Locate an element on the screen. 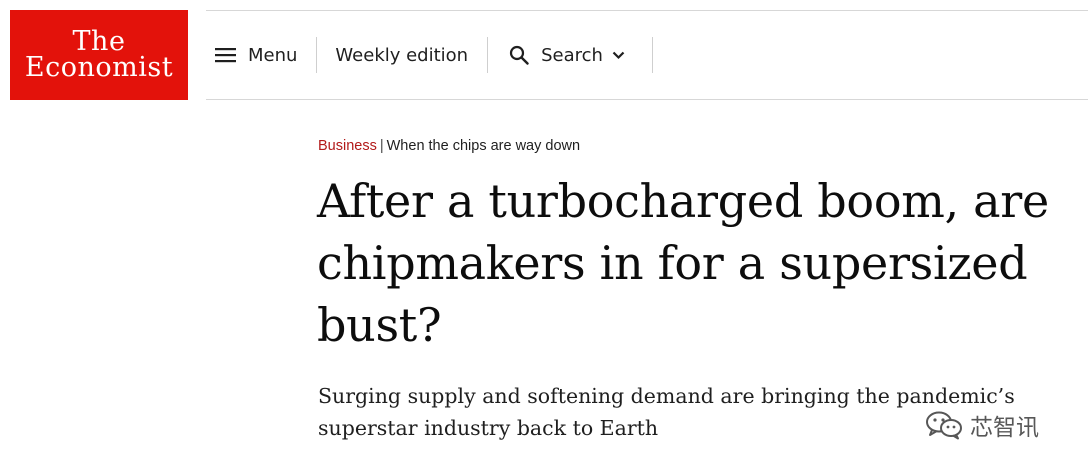 Image resolution: width=1088 pixels, height=475 pixels. top-navigation: Menu Weekly edition Search is located at coordinates (429, 55).